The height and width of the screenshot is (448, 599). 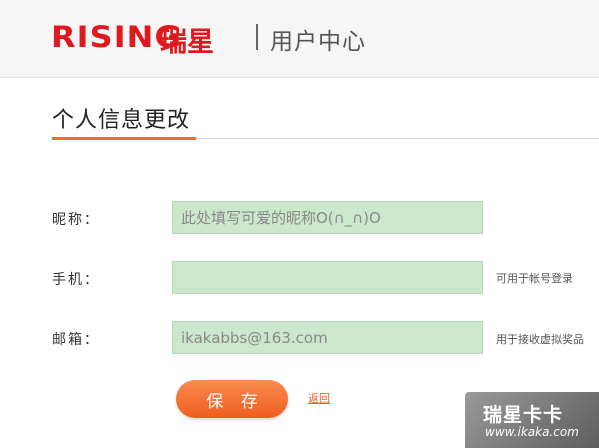 What do you see at coordinates (532, 432) in the screenshot?
I see `watermark-url: www.ikaka.com` at bounding box center [532, 432].